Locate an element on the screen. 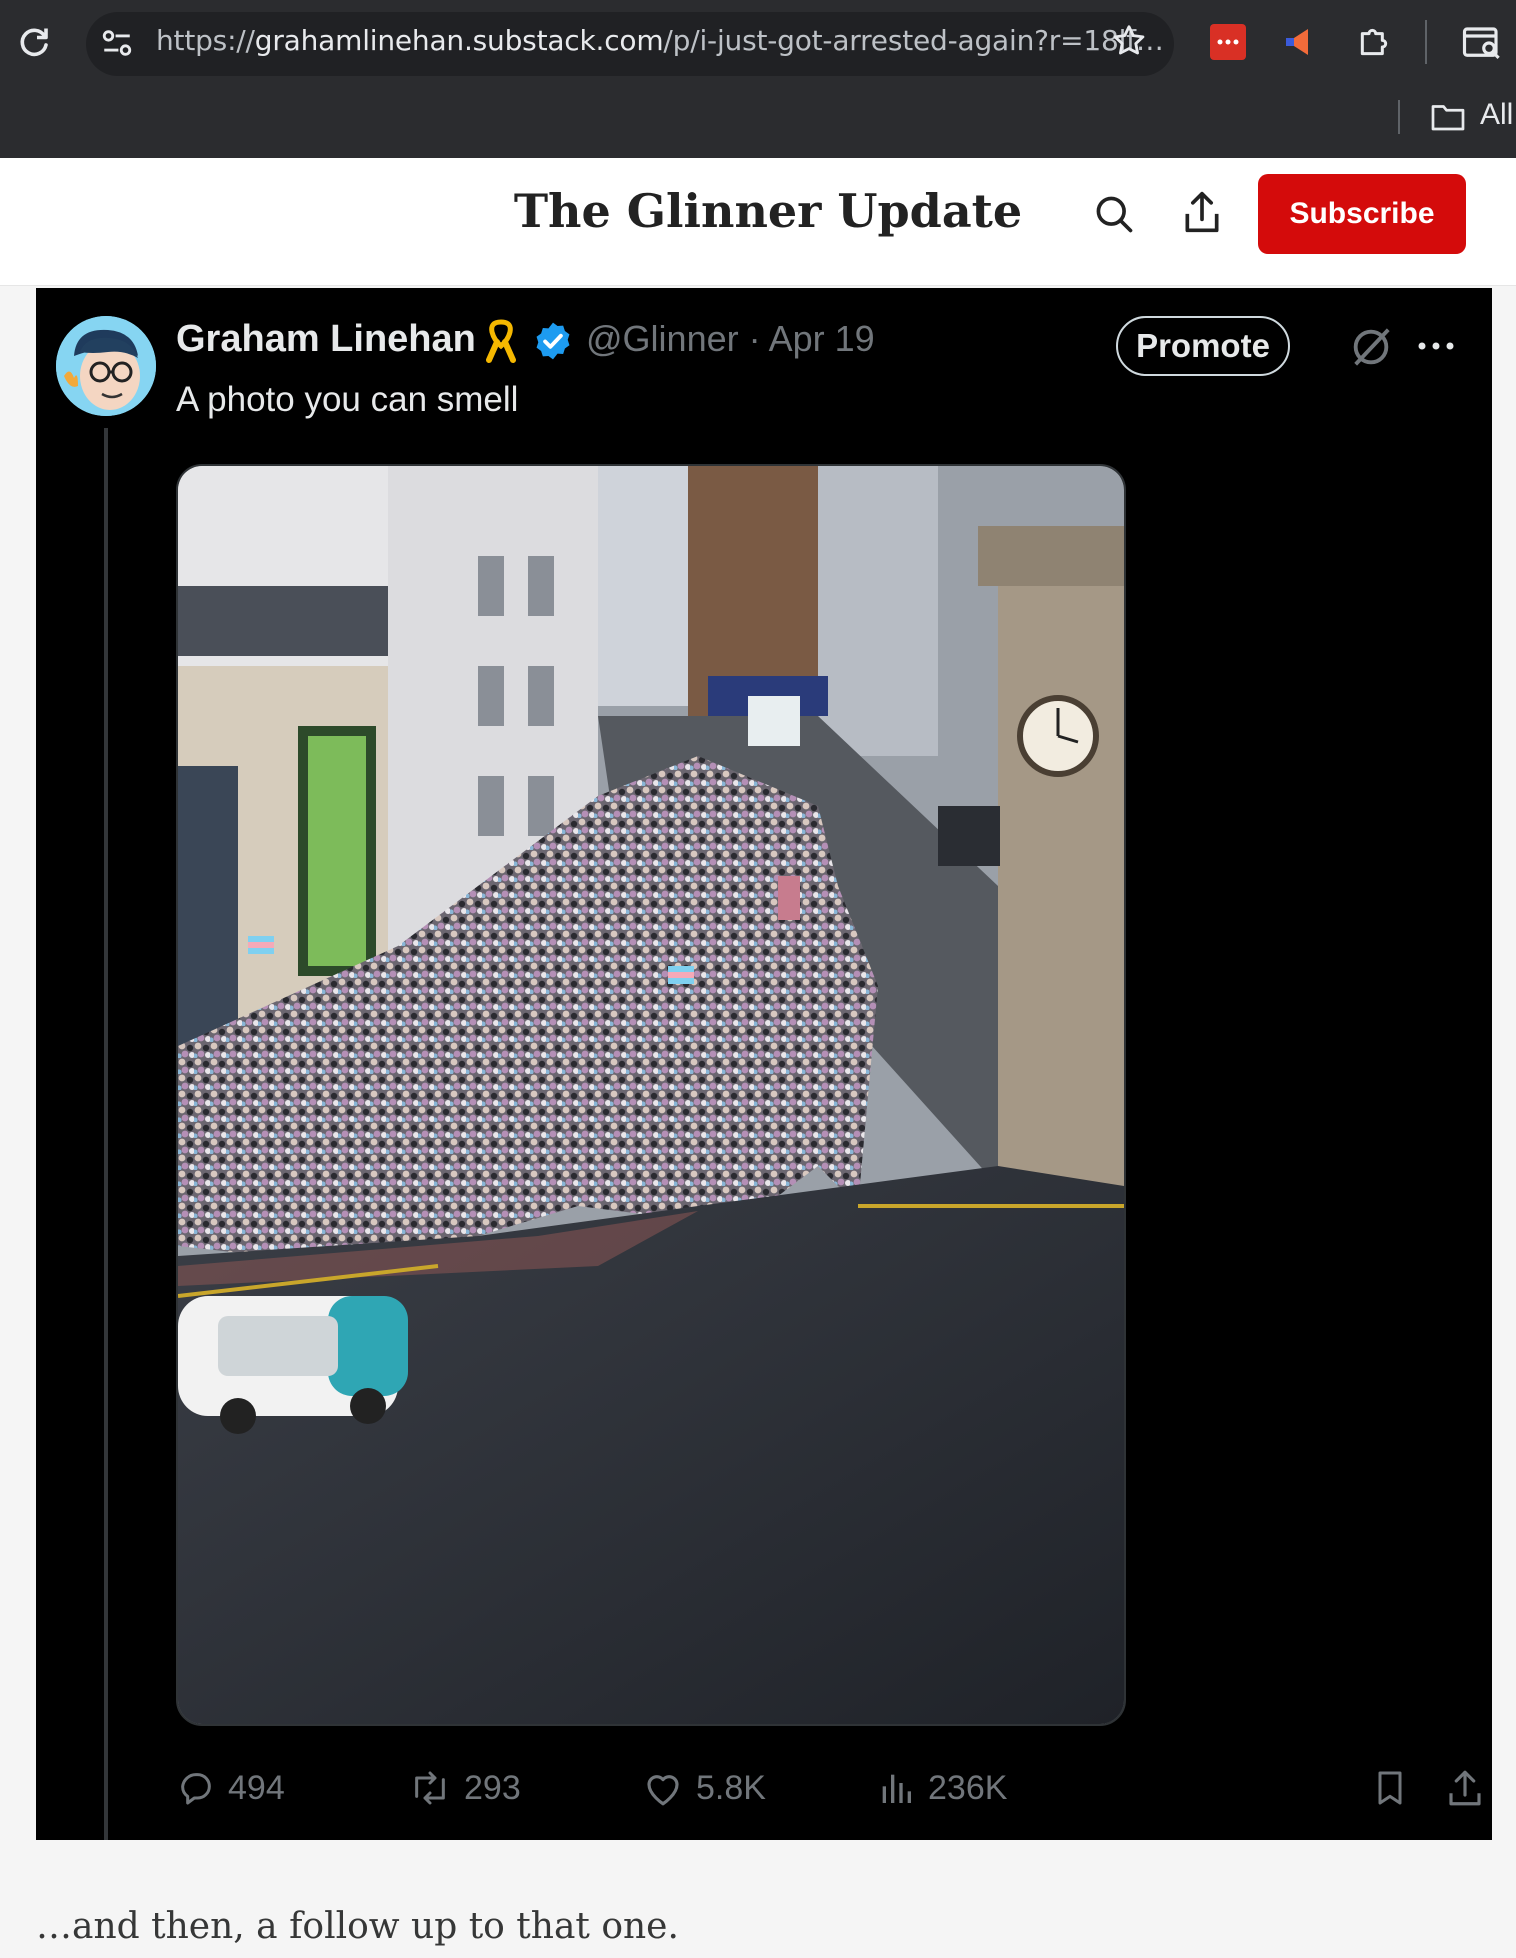 Image resolution: width=1516 pixels, height=1958 pixels. more-options-icon is located at coordinates (1436, 346).